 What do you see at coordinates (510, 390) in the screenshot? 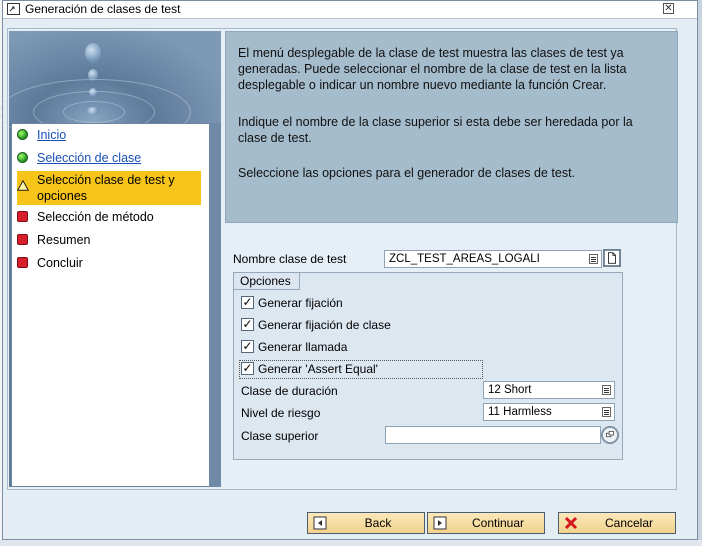
I see `duration-value: 12 Short` at bounding box center [510, 390].